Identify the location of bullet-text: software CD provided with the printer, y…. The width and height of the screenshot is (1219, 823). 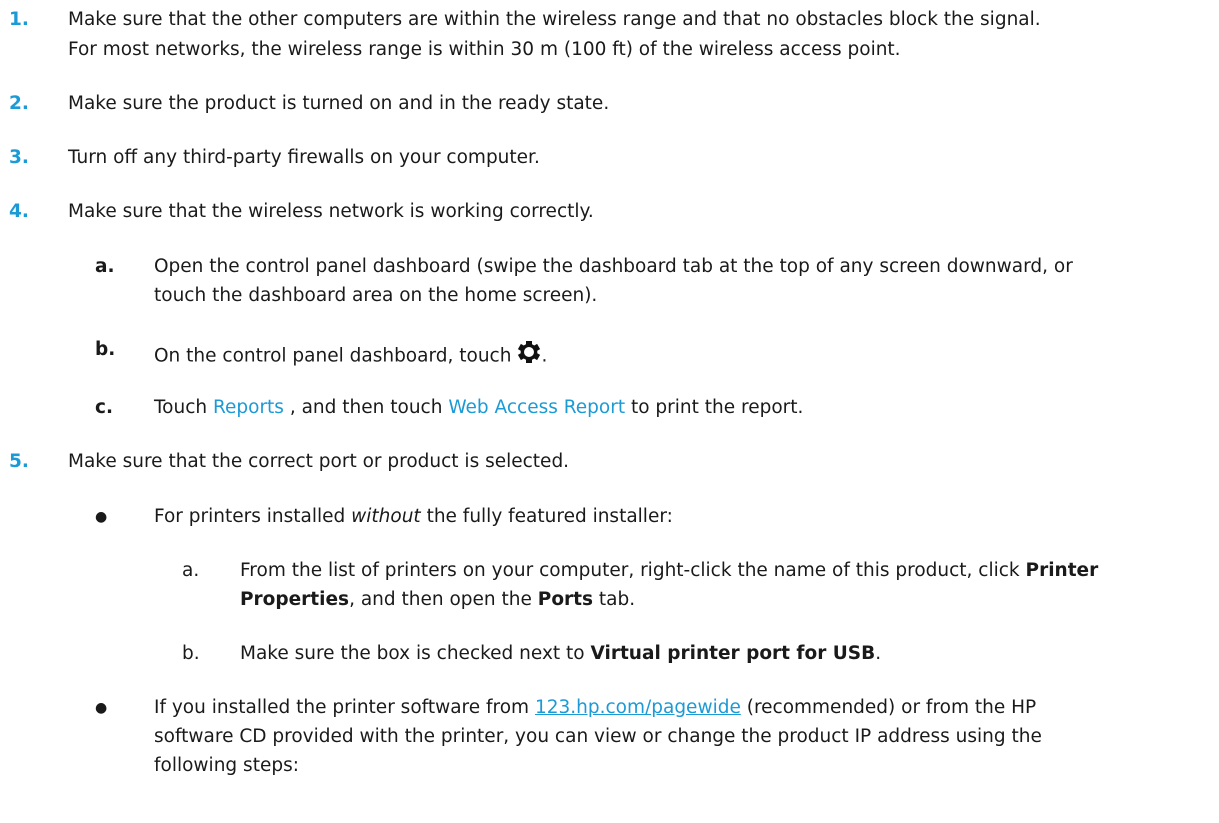
(598, 736).